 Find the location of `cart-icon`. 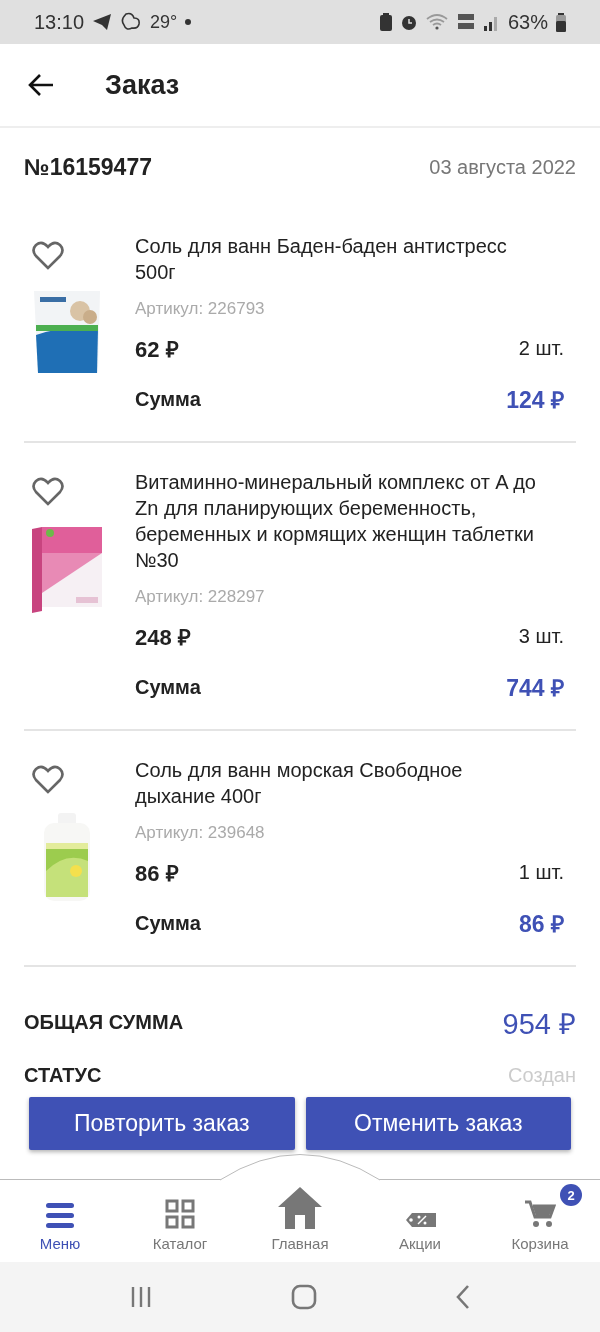

cart-icon is located at coordinates (540, 1214).